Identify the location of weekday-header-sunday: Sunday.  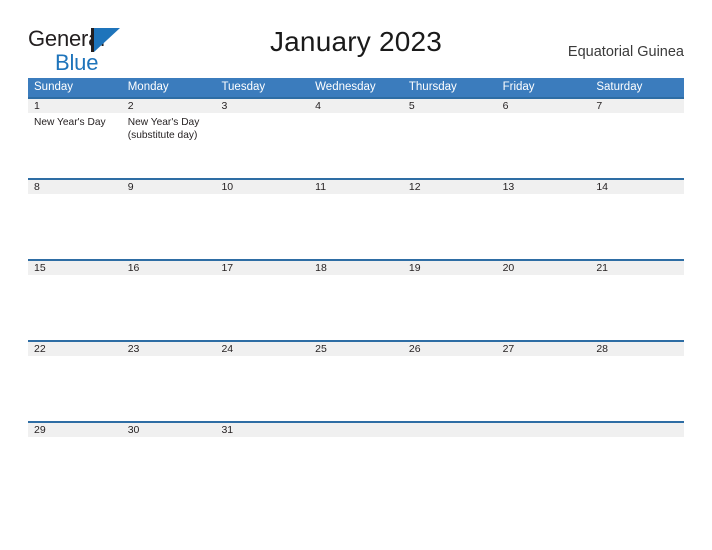
(54, 87).